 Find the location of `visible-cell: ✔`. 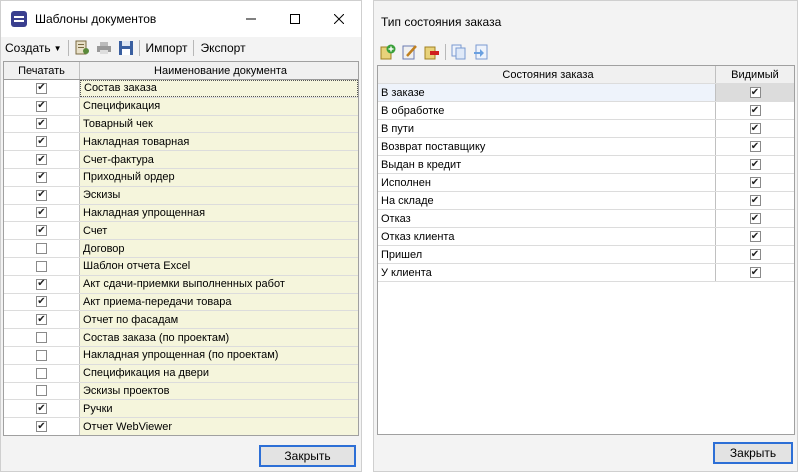

visible-cell: ✔ is located at coordinates (755, 272).